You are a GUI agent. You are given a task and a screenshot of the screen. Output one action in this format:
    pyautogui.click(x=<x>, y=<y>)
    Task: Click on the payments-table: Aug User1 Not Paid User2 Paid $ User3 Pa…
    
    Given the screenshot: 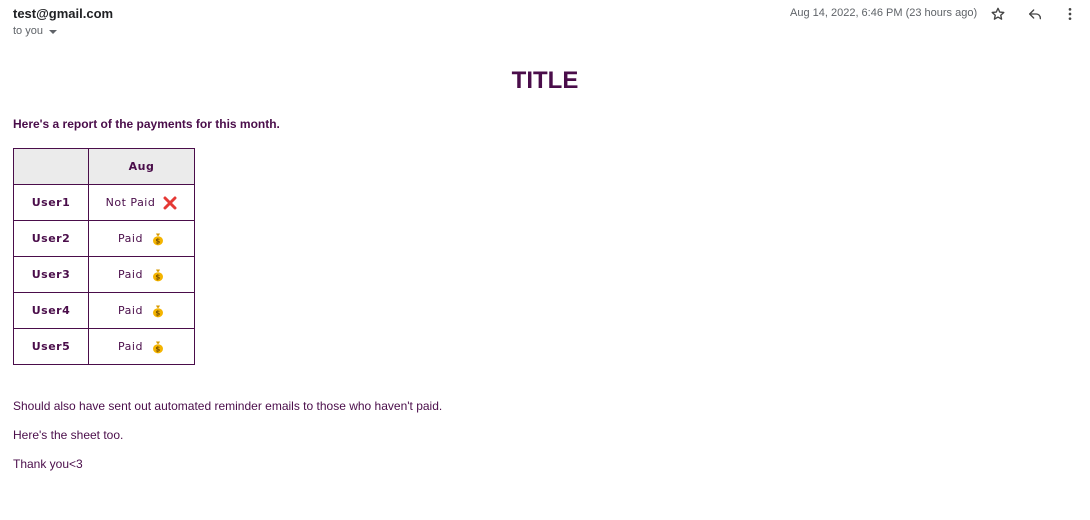 What is the action you would take?
    pyautogui.click(x=104, y=256)
    